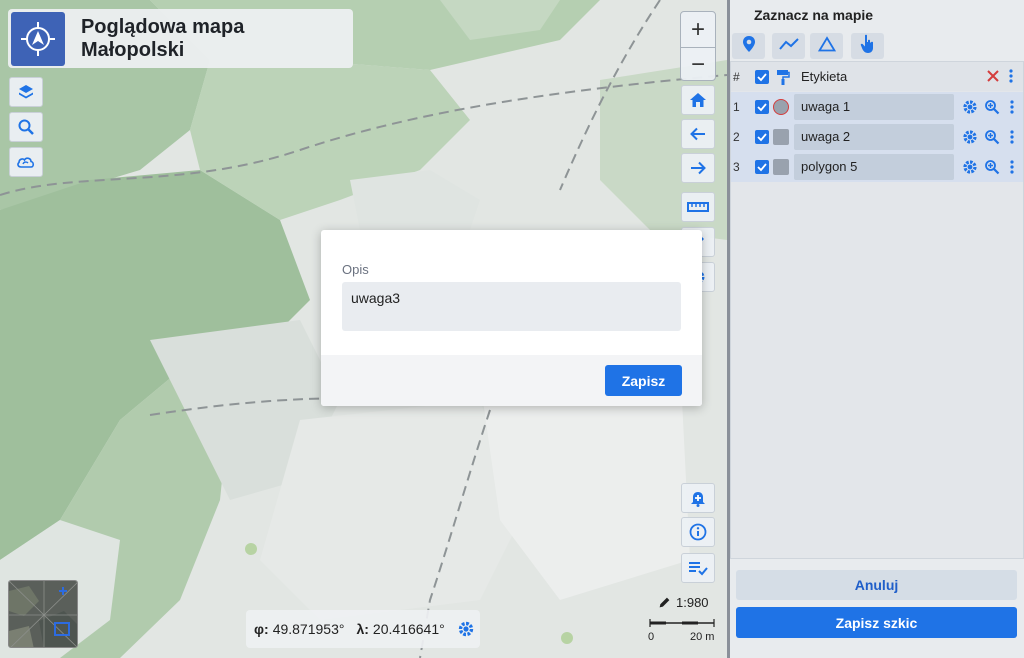 The image size is (1024, 658). Describe the element at coordinates (993, 78) in the screenshot. I see `delete-all-icon` at that location.